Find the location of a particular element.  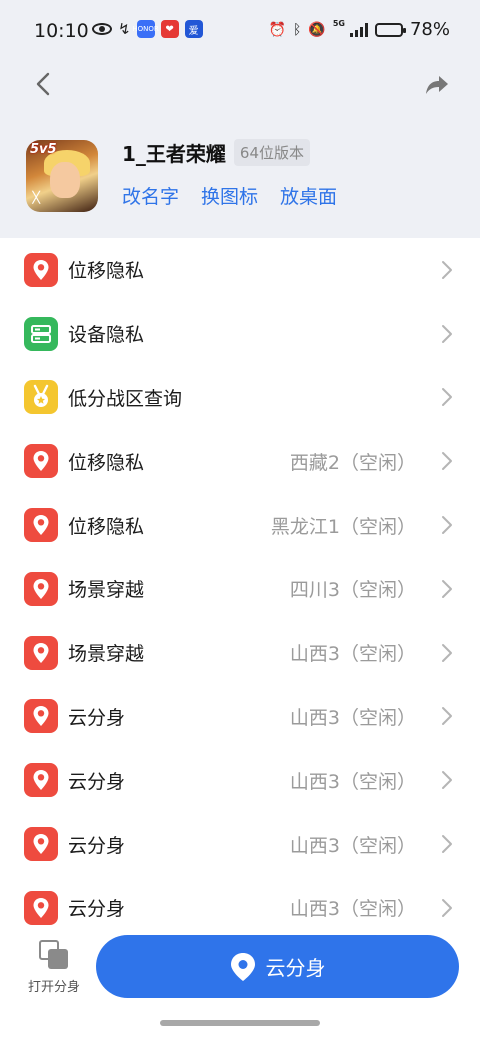

list-item-location-privacy: 位移隐私 西藏2（空闲） is located at coordinates (240, 461).